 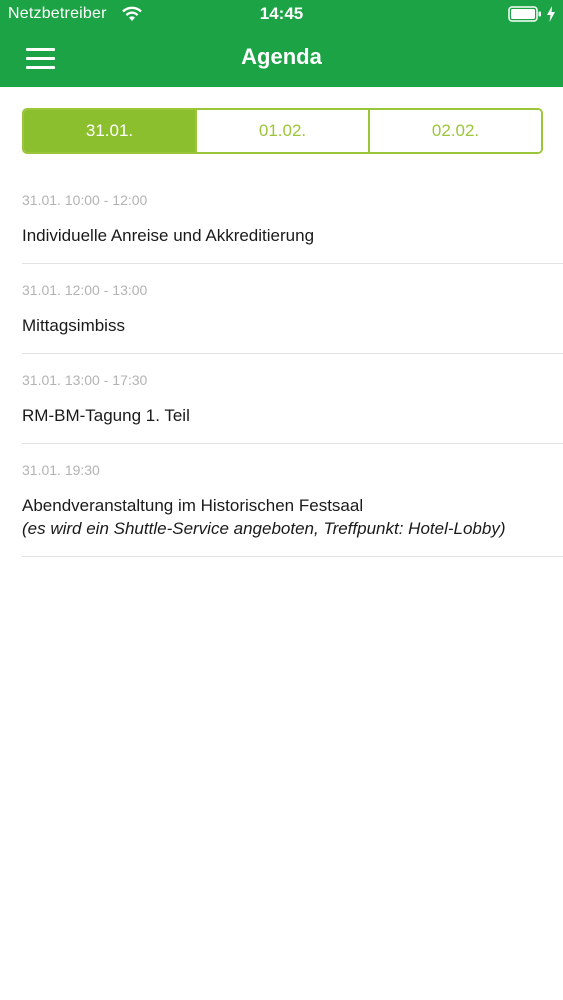 What do you see at coordinates (109, 131) in the screenshot?
I see `day-tab-31-01: 31.01.` at bounding box center [109, 131].